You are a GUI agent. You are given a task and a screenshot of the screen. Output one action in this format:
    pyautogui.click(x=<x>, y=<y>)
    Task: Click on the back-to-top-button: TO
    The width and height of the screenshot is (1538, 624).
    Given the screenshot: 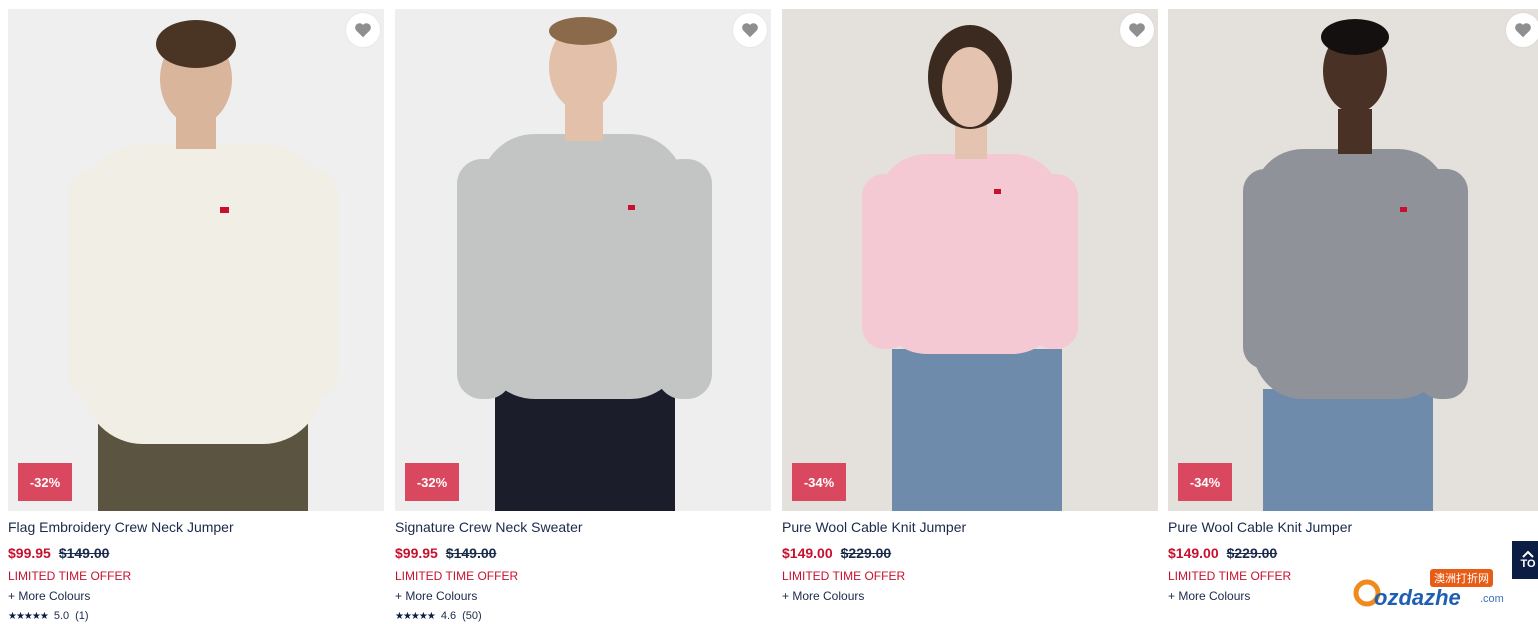 What is the action you would take?
    pyautogui.click(x=1525, y=560)
    